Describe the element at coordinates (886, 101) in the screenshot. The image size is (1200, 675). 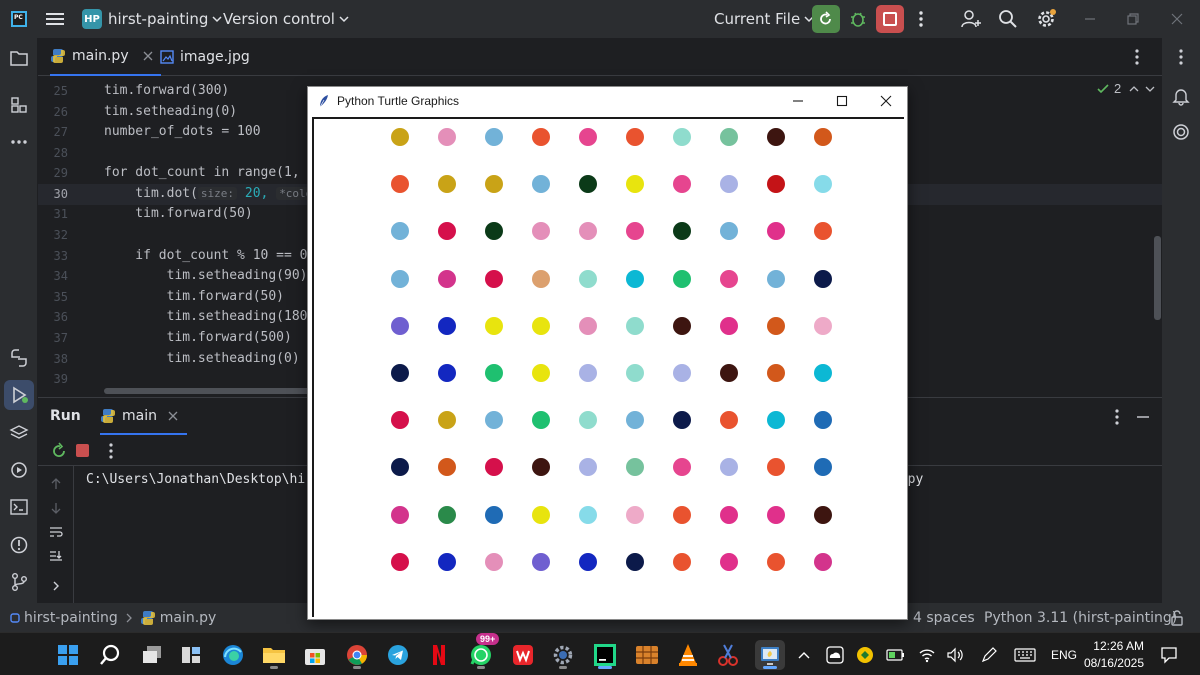
I see `turtle-close-icon` at that location.